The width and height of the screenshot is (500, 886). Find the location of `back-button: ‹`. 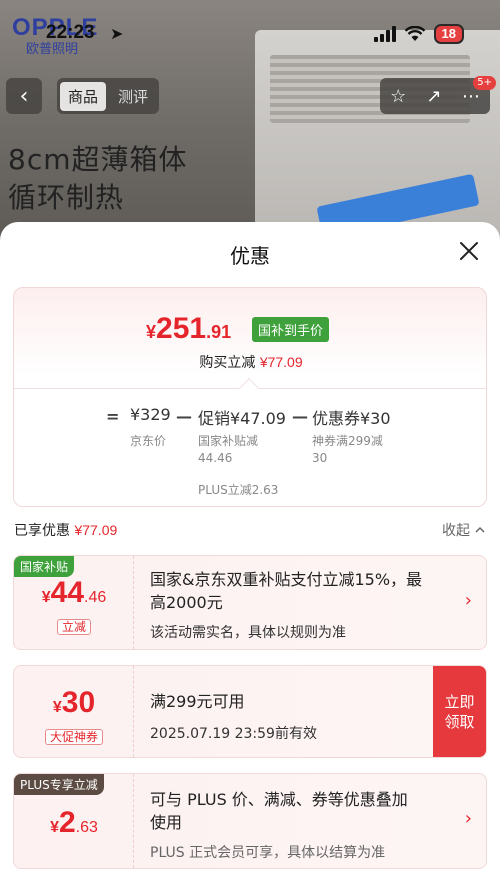

back-button: ‹ is located at coordinates (24, 96).